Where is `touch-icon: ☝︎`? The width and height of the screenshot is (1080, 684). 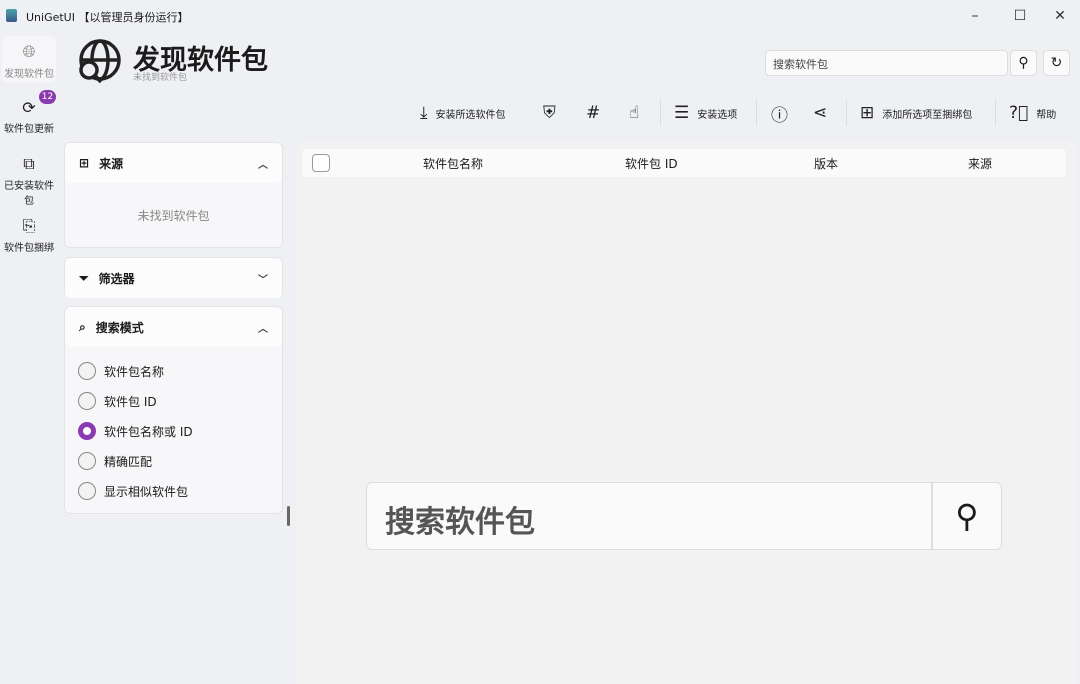
touch-icon: ☝︎ is located at coordinates (634, 113).